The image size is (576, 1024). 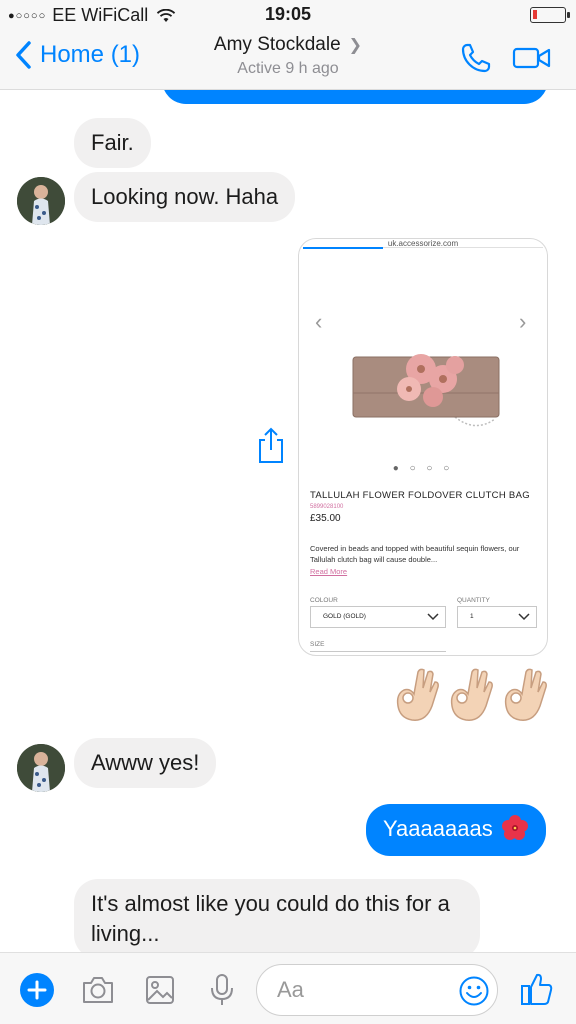 What do you see at coordinates (23, 55) in the screenshot?
I see `back-chevron-icon` at bounding box center [23, 55].